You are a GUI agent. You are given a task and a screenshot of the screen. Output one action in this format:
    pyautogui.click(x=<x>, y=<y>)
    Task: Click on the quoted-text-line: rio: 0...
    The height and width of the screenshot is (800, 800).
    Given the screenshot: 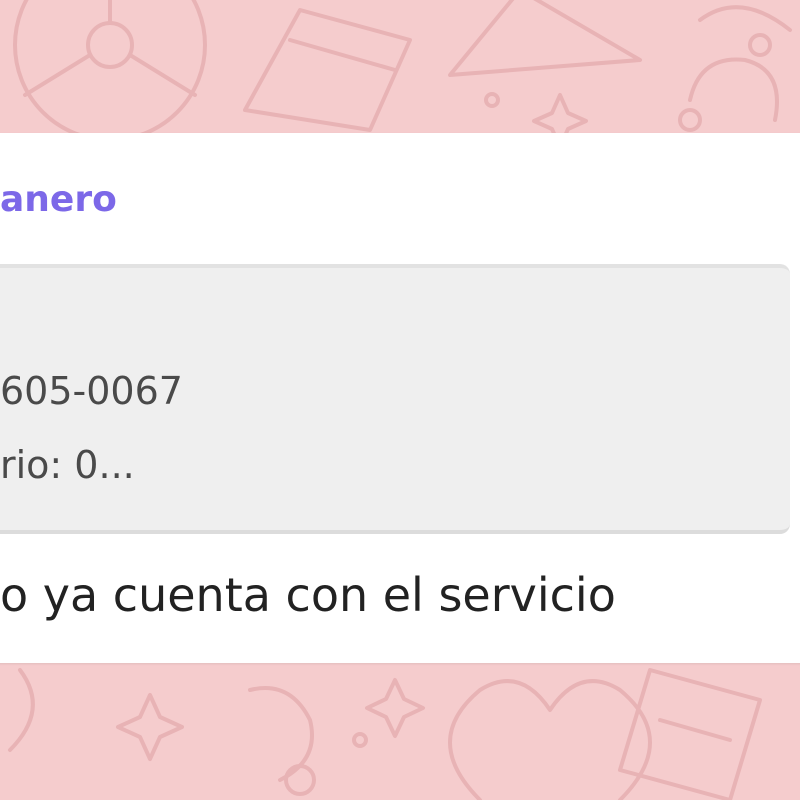 What is the action you would take?
    pyautogui.click(x=67, y=465)
    